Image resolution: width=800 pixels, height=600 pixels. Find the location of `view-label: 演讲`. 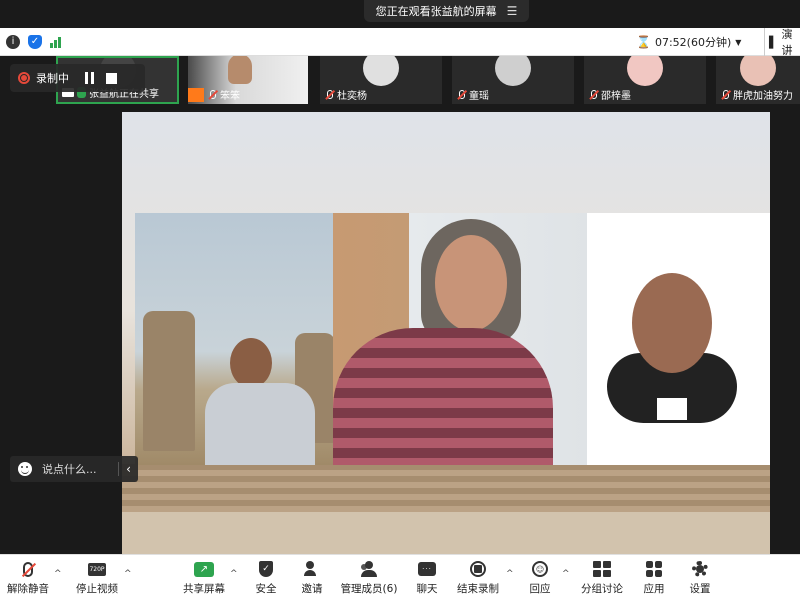

view-label: 演讲 is located at coordinates (787, 42).